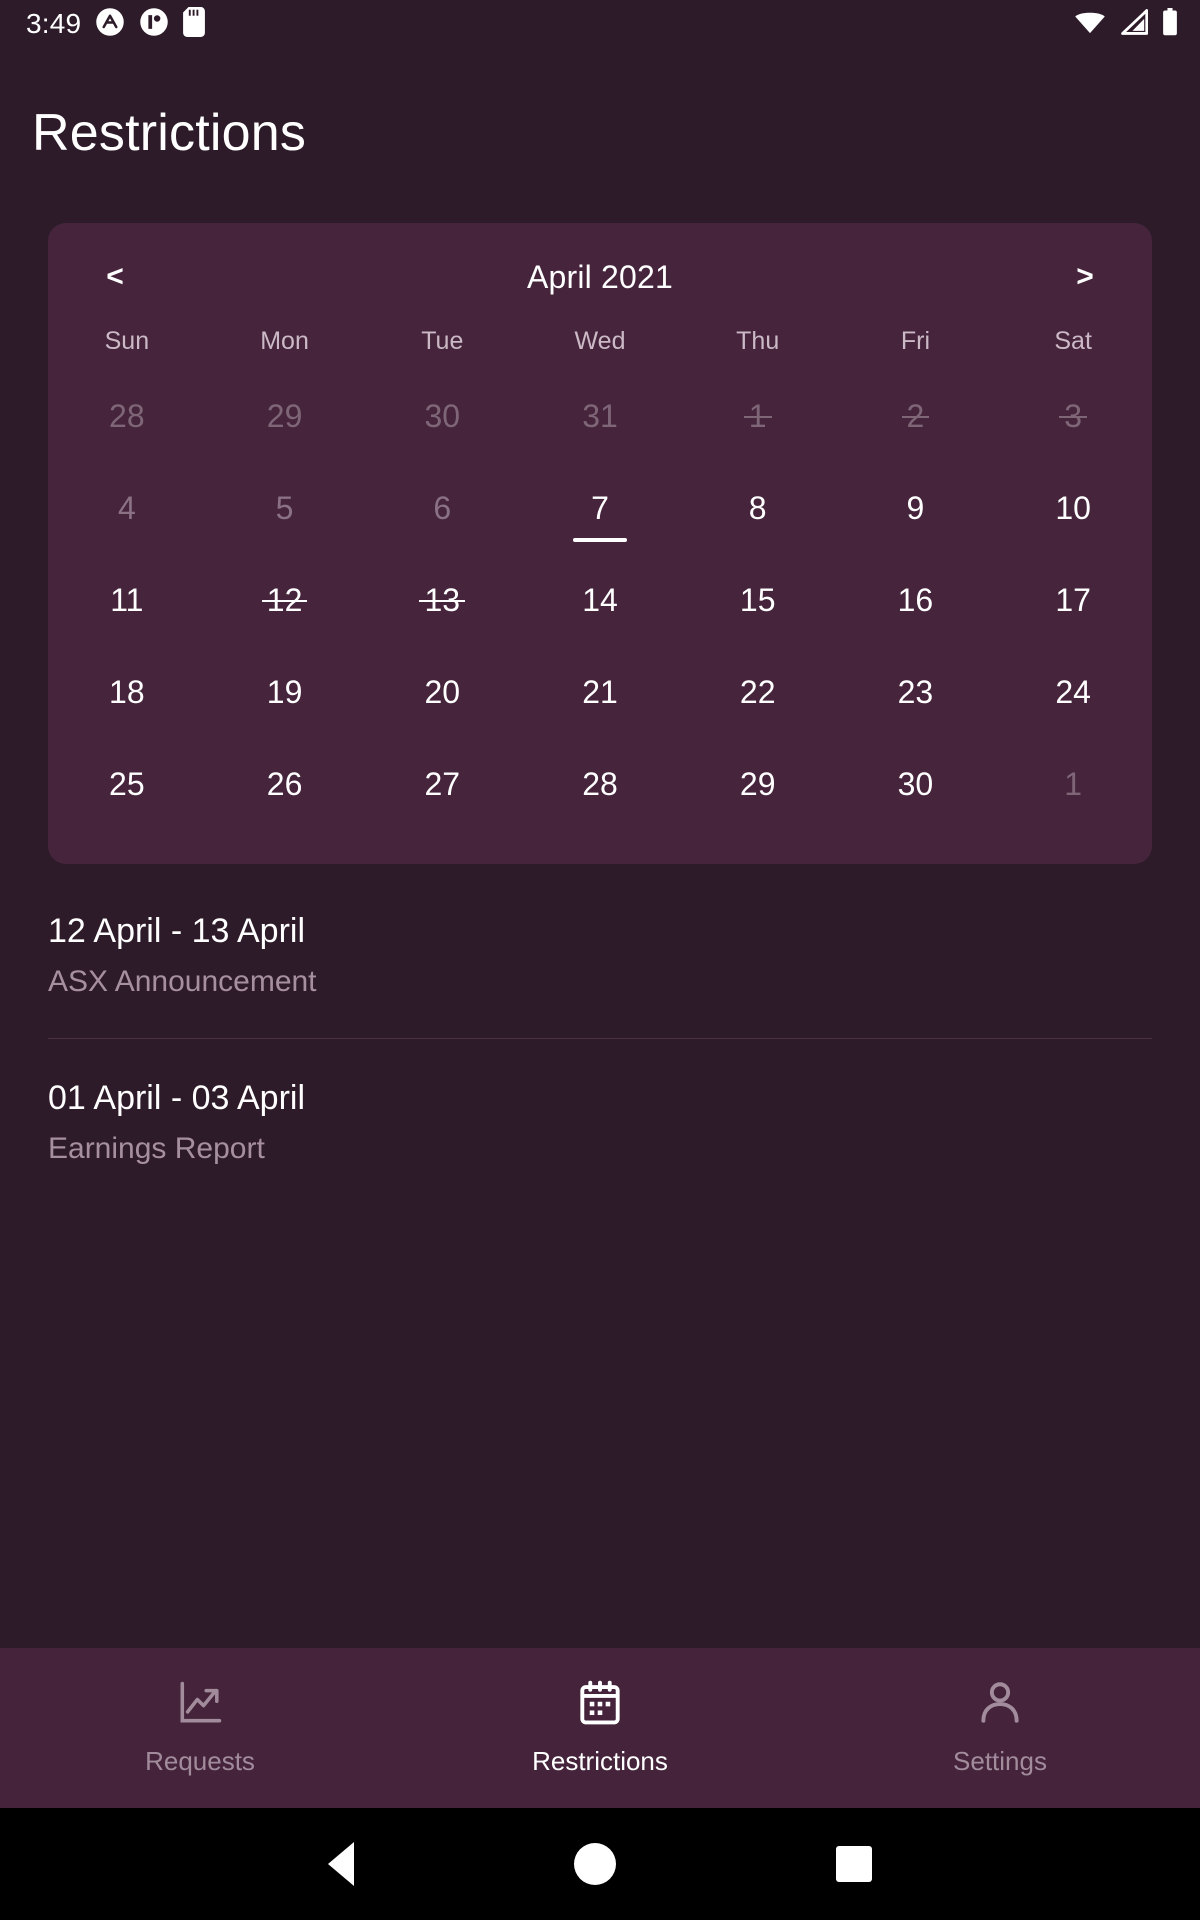 This screenshot has height=1920, width=1200. I want to click on restriction-type: Earnings Report, so click(156, 1148).